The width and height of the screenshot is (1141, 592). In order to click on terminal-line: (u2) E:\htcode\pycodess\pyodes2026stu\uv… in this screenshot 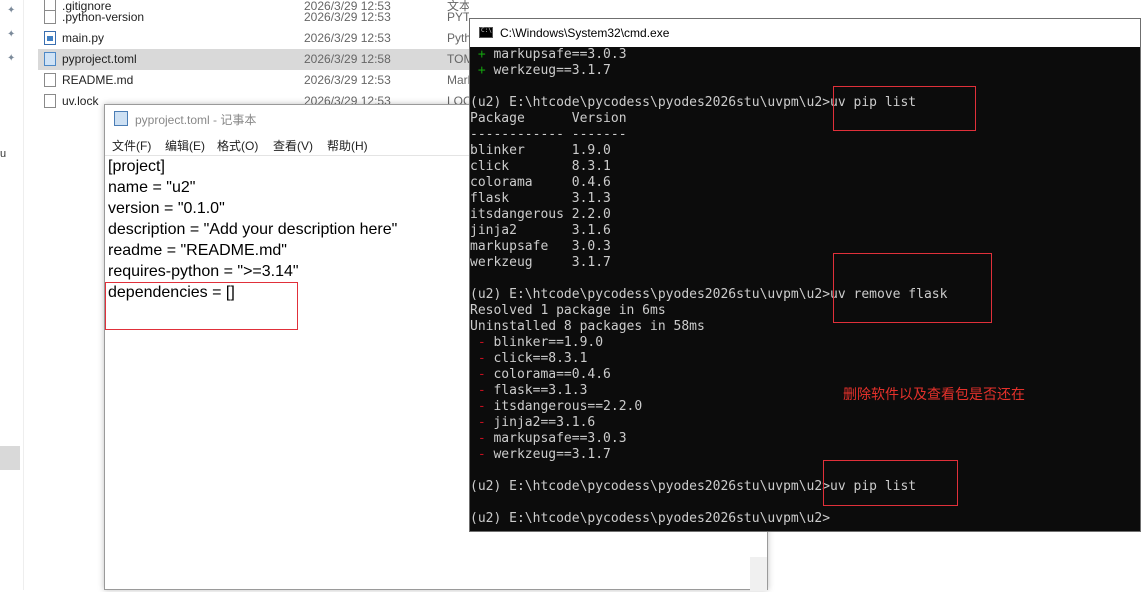, I will do `click(650, 519)`.